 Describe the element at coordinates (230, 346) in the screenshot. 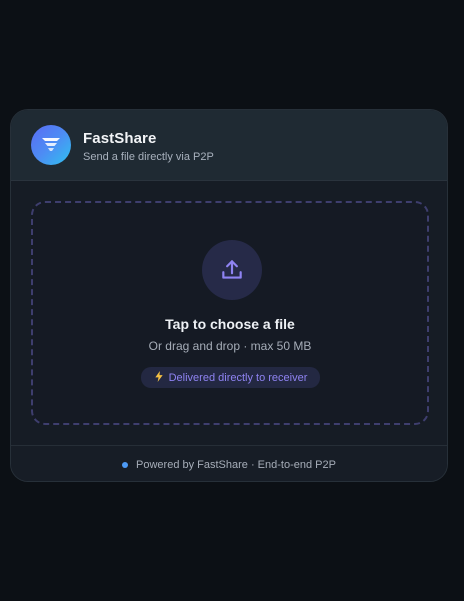

I see `dropzone-subtitle: Or drag and drop · max 50 MB` at that location.